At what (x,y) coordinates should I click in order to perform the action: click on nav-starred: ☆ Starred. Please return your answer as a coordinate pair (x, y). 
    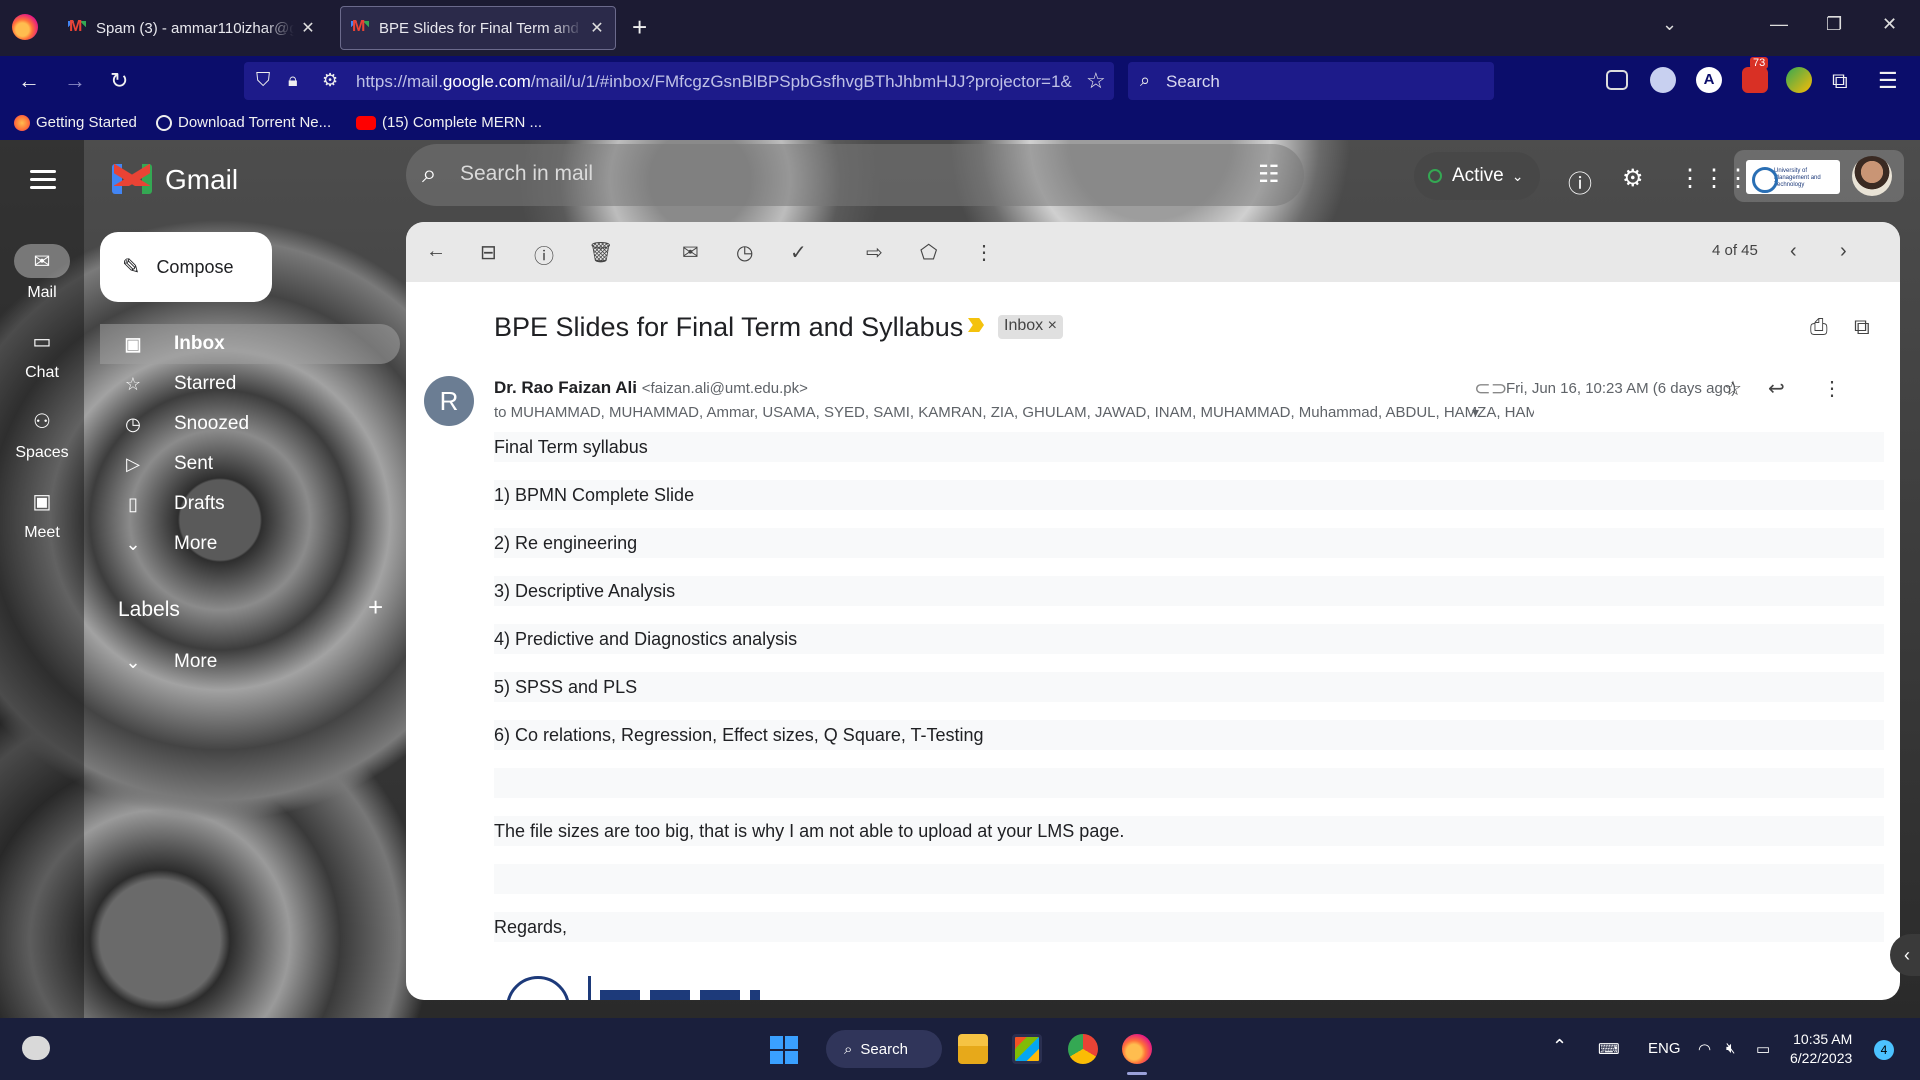
    Looking at the image, I should click on (250, 384).